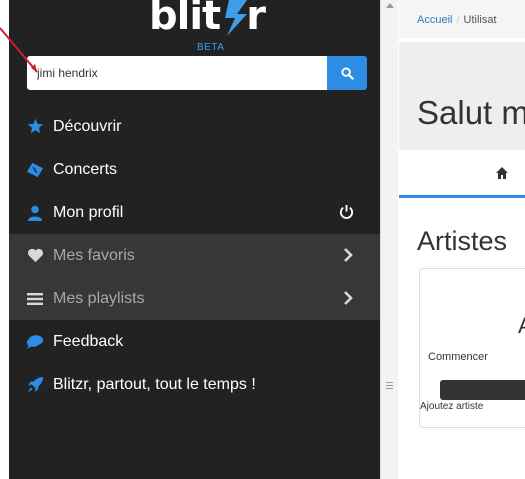 The image size is (525, 479). I want to click on sidebar-item-label: Feedback, so click(88, 341).